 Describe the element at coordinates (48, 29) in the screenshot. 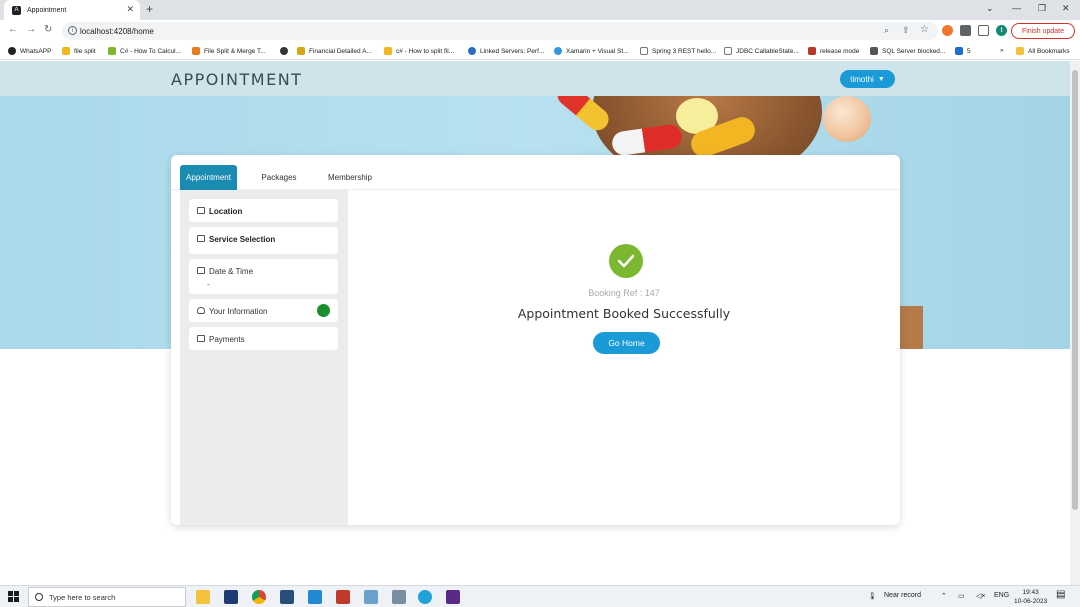

I see `reload-icon: ↻` at that location.